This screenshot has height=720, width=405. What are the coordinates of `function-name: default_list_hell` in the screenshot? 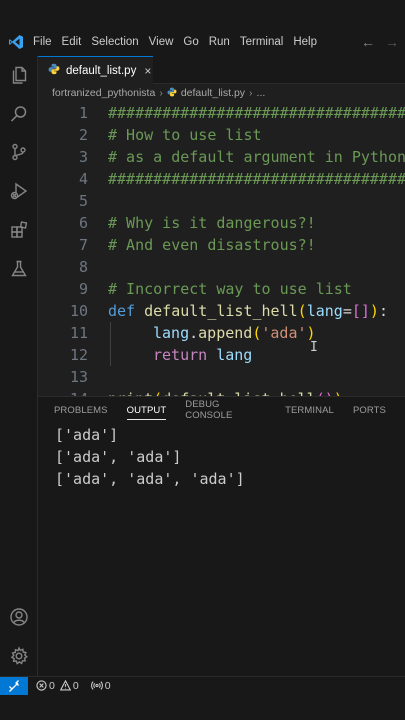 It's located at (221, 311).